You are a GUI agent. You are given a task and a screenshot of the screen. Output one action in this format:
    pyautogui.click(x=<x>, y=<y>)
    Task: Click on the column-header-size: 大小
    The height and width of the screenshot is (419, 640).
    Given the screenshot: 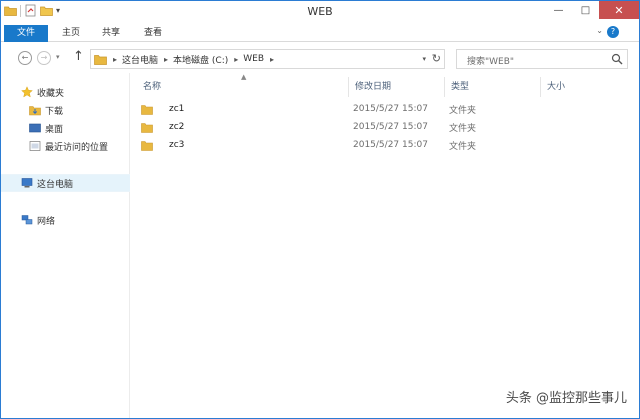 What is the action you would take?
    pyautogui.click(x=586, y=87)
    